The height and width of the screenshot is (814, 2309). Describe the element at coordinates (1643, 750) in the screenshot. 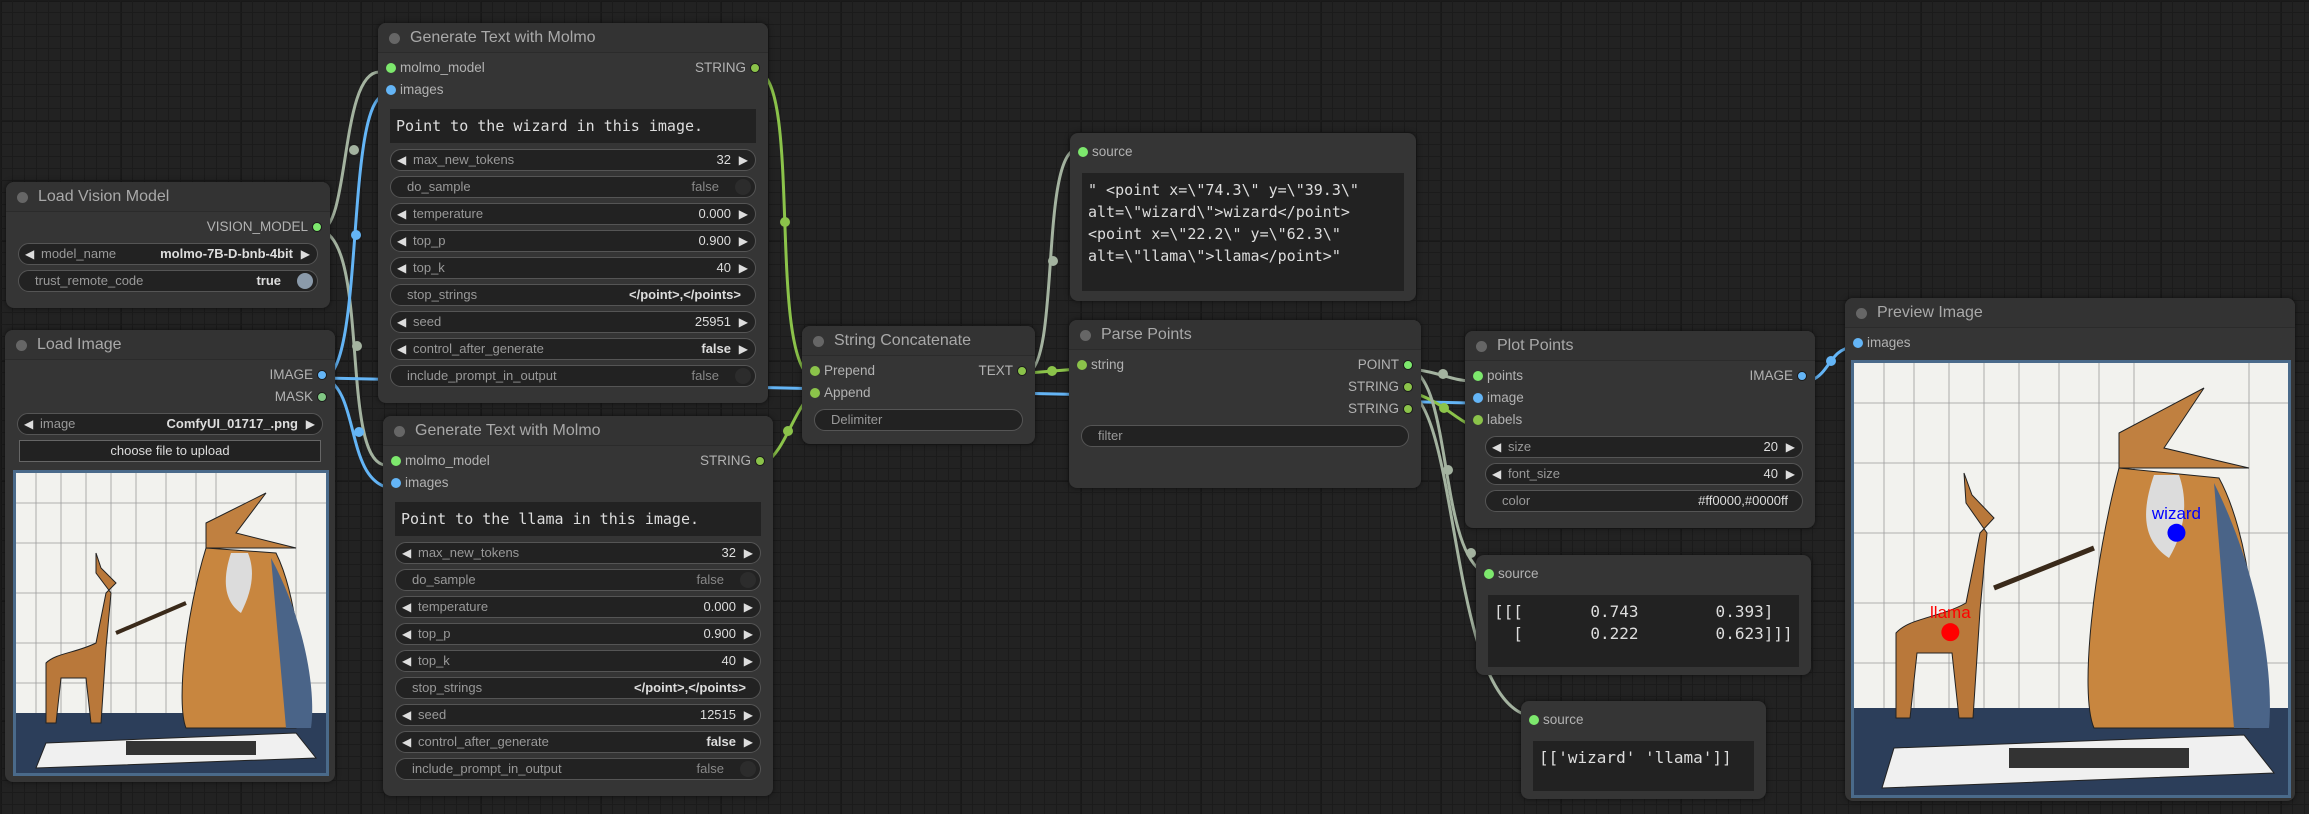

I see `node-show-labels: source [['wizard' 'llama']]` at that location.